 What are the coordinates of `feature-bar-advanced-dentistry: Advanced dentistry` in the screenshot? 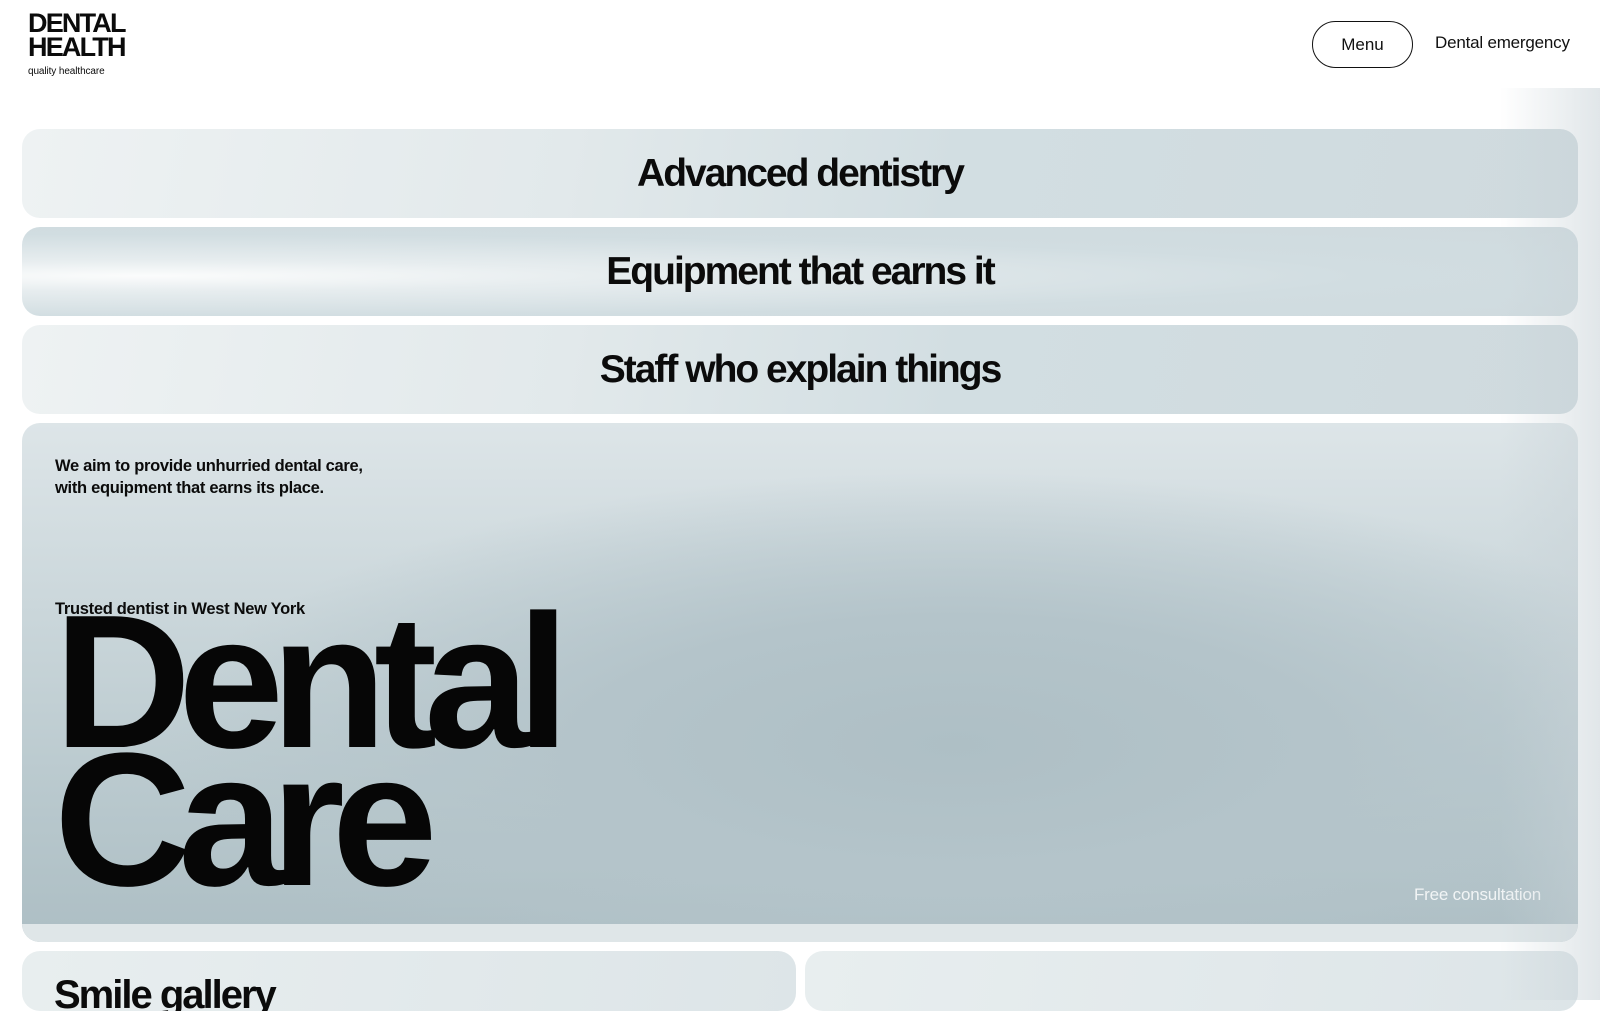 It's located at (800, 173).